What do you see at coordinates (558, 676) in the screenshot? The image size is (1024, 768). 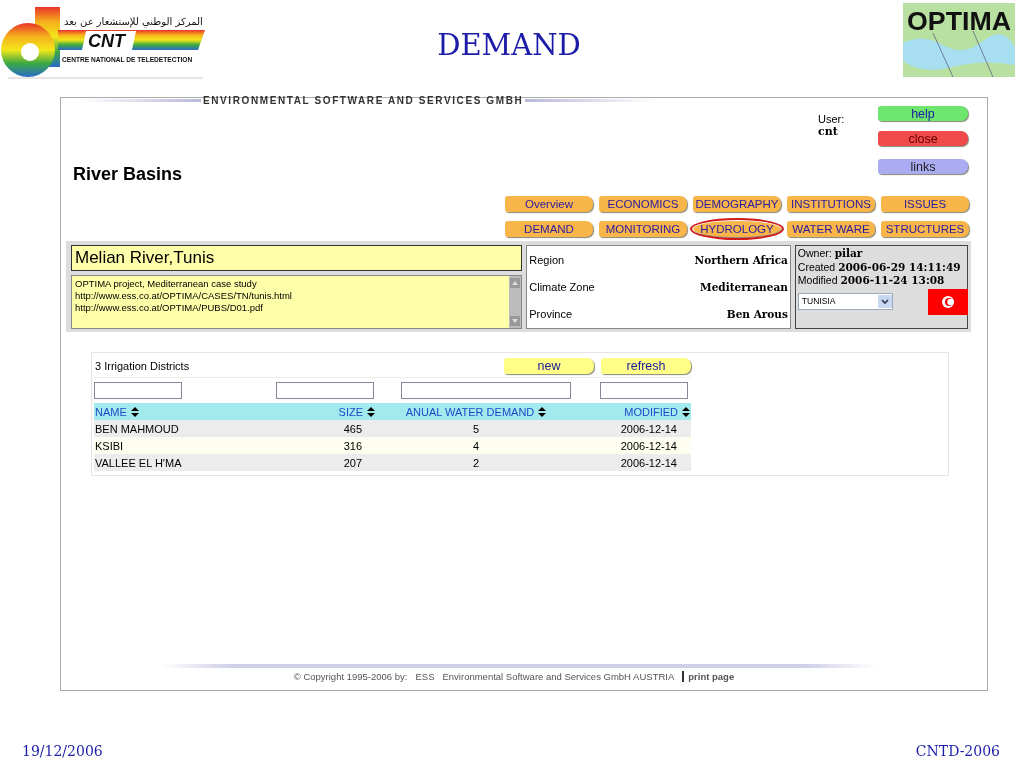 I see `company-name: Environmental Software and Services GmbH AUSTRIA` at bounding box center [558, 676].